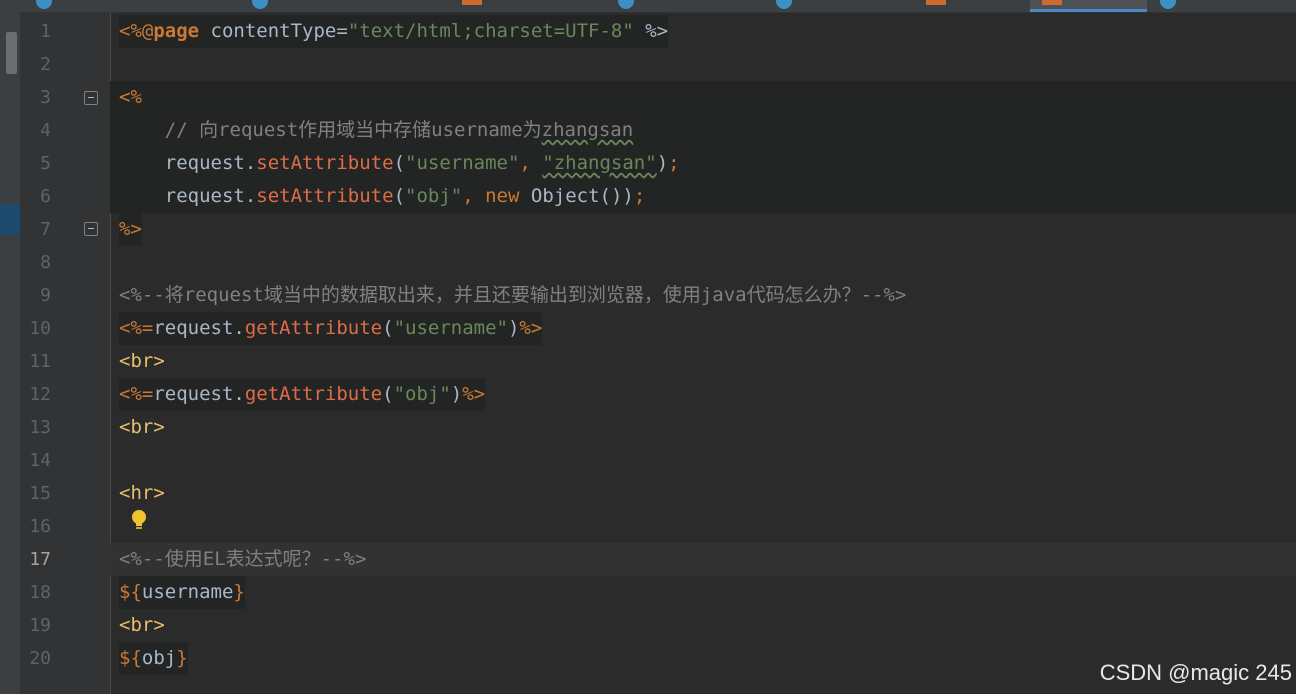  Describe the element at coordinates (40, 427) in the screenshot. I see `line-number: 13` at that location.